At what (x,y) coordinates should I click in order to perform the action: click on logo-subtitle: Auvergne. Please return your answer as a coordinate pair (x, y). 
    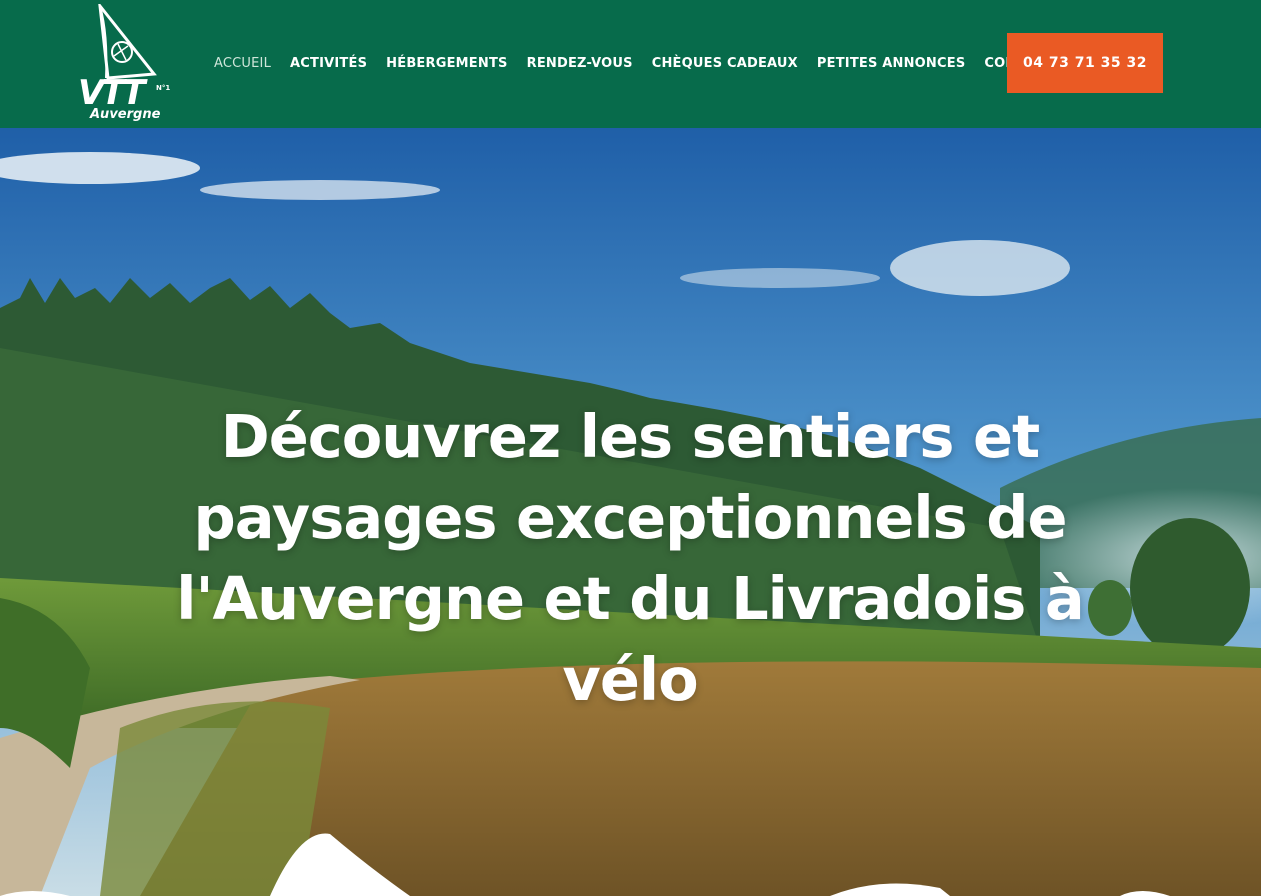
    Looking at the image, I should click on (125, 114).